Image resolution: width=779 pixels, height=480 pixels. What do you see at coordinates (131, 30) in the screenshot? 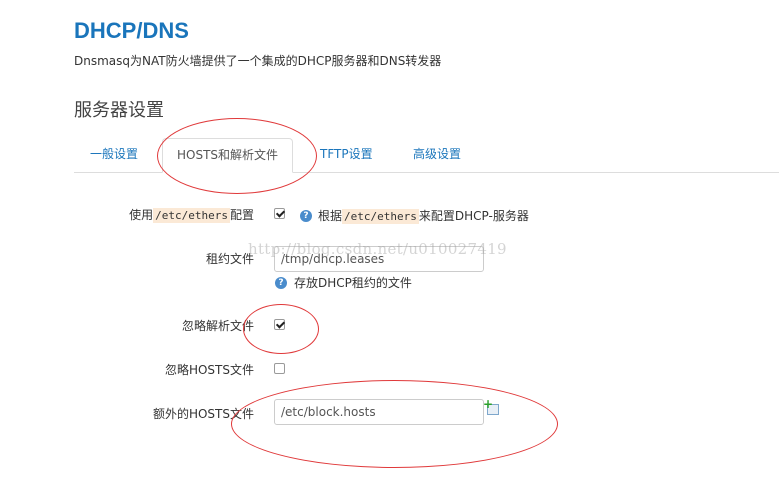
I see `page-title: DHCP/DNS` at bounding box center [131, 30].